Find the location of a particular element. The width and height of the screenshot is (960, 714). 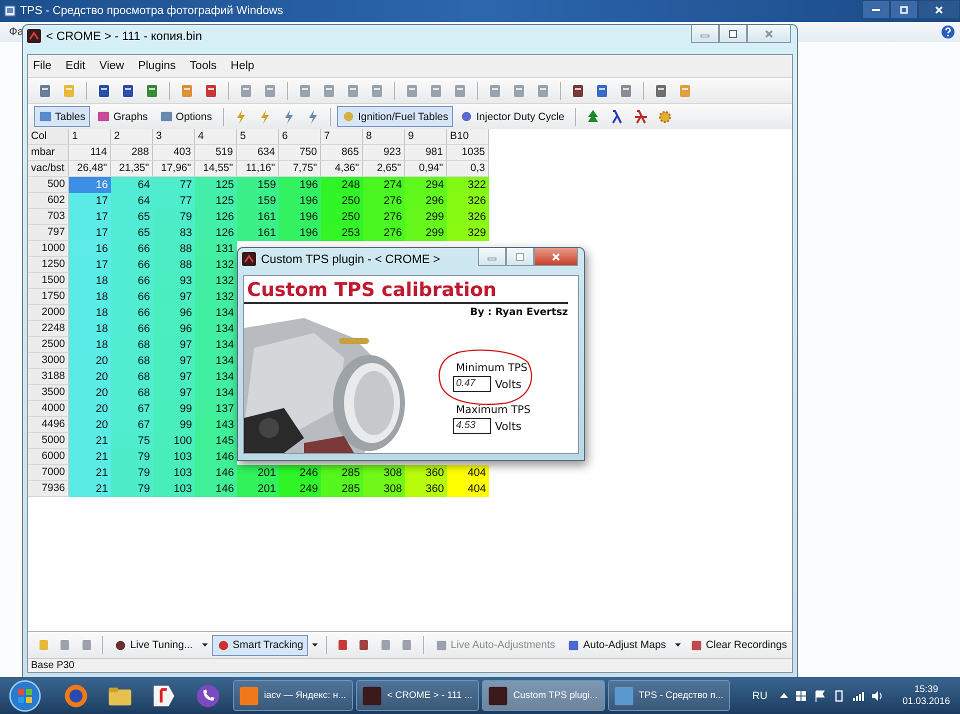

table-cell: 329 is located at coordinates (468, 233).